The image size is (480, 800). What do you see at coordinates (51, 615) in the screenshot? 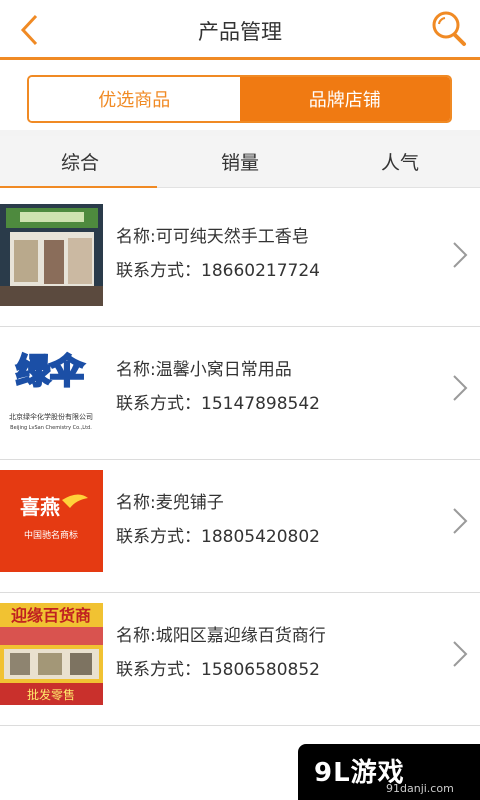
I see `svg-text: 迎缘百货商` at bounding box center [51, 615].